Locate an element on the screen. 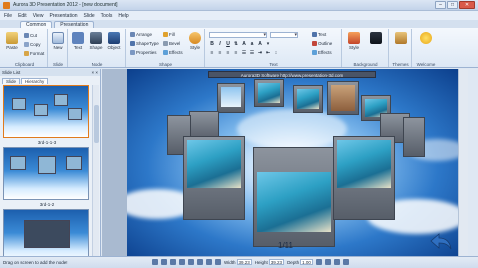 The width and height of the screenshot is (478, 268). cut-button: Cut is located at coordinates (30, 35).